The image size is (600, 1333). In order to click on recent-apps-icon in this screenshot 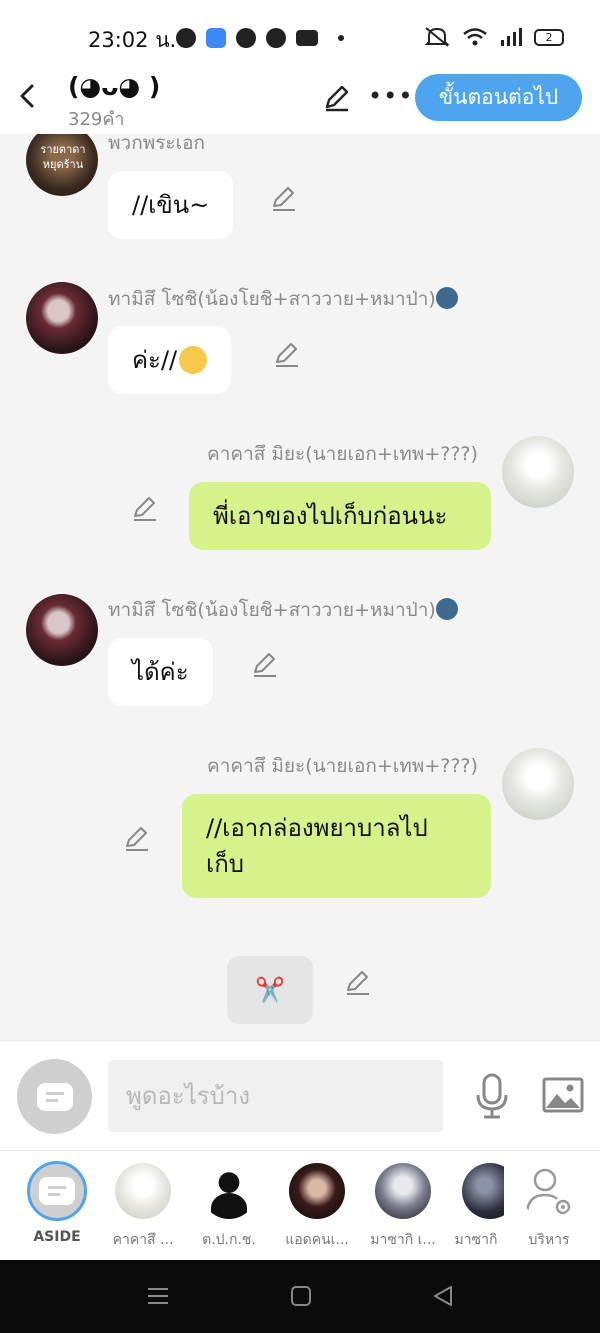, I will do `click(158, 1296)`.